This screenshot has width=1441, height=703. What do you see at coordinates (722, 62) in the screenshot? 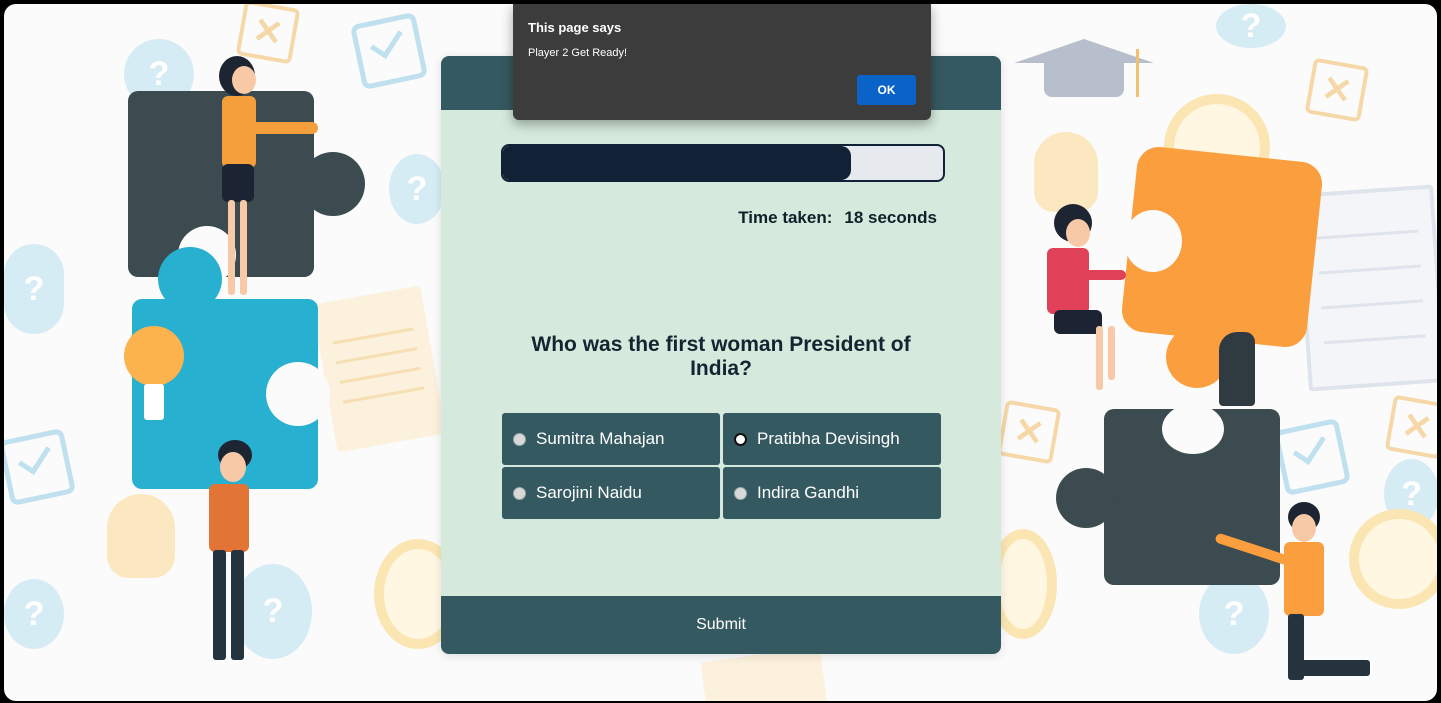
I see `alert-dialog: This page says Player 2 Get Ready! OK` at bounding box center [722, 62].